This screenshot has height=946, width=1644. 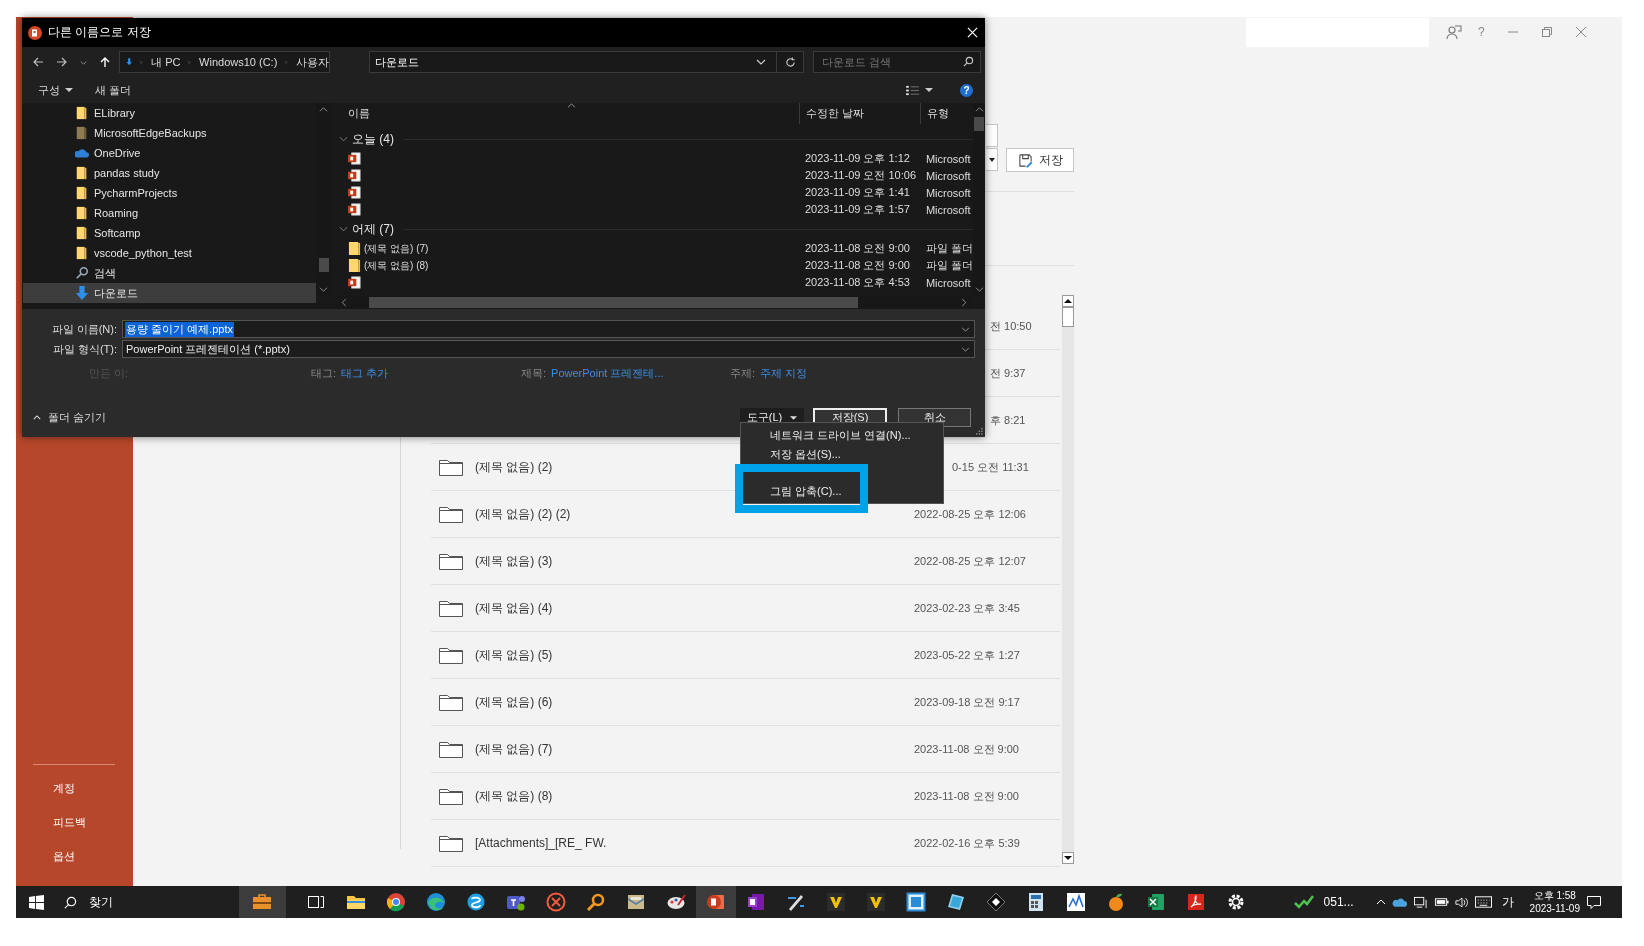 I want to click on nav-item: 검색, so click(x=169, y=273).